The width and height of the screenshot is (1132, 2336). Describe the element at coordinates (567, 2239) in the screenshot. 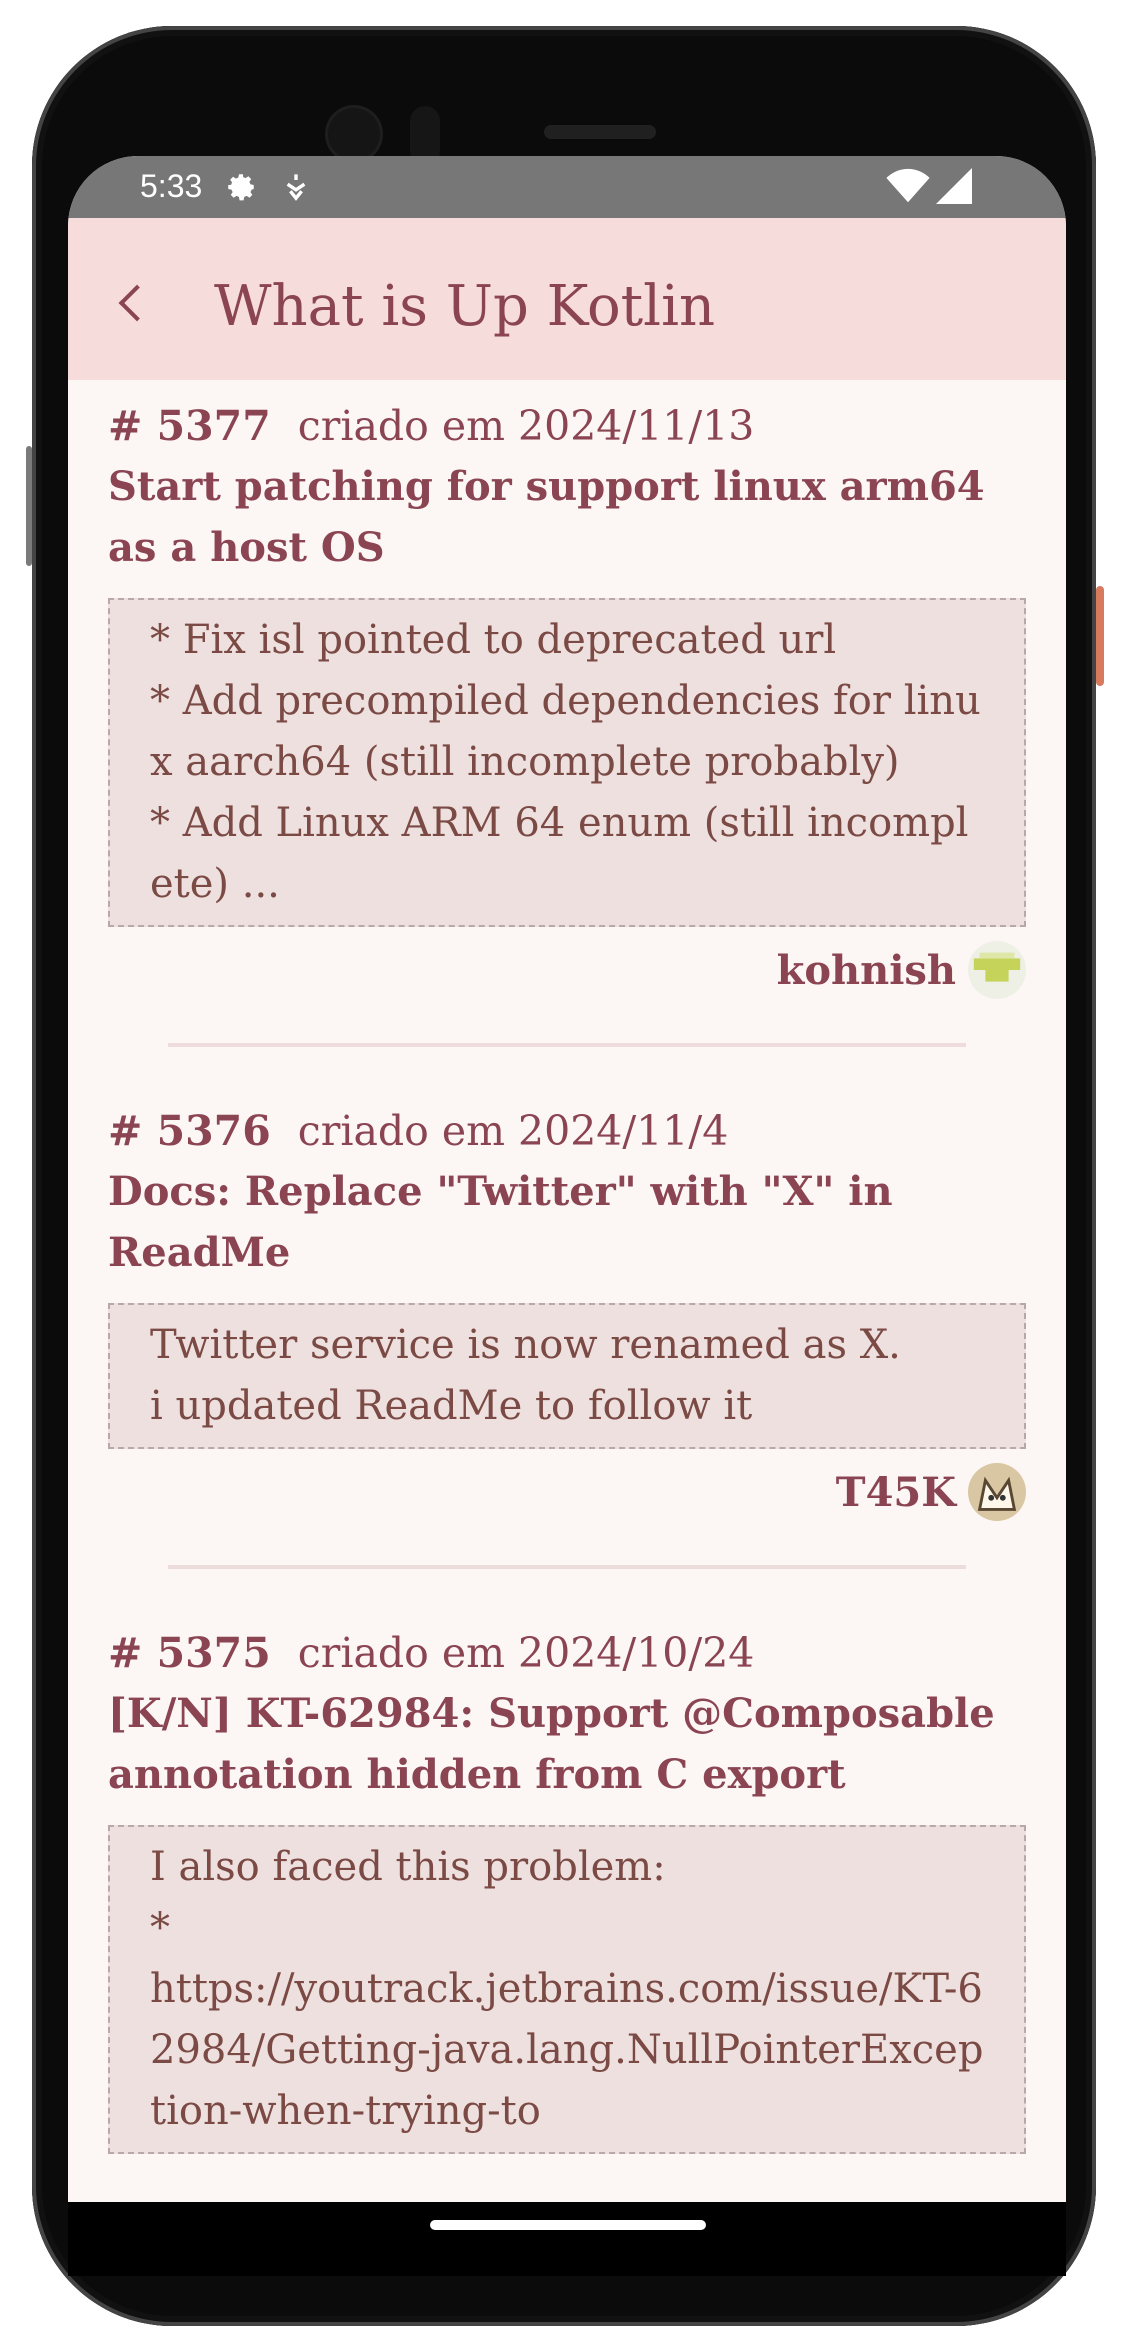

I see `system-navigation-bar` at that location.